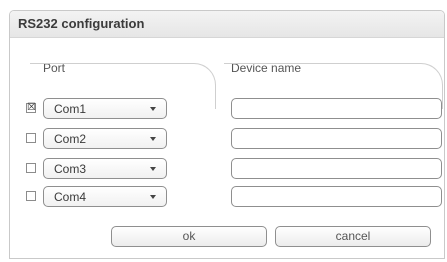  Describe the element at coordinates (227, 169) in the screenshot. I see `port-row: Com3` at that location.